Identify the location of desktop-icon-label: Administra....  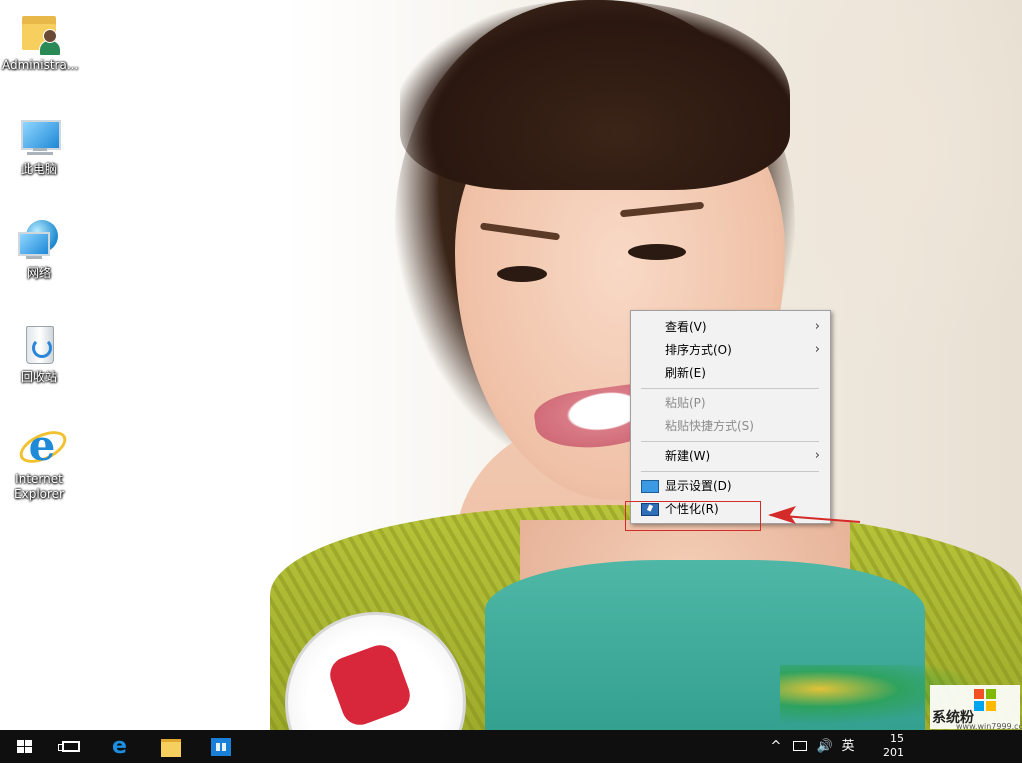
(40, 65).